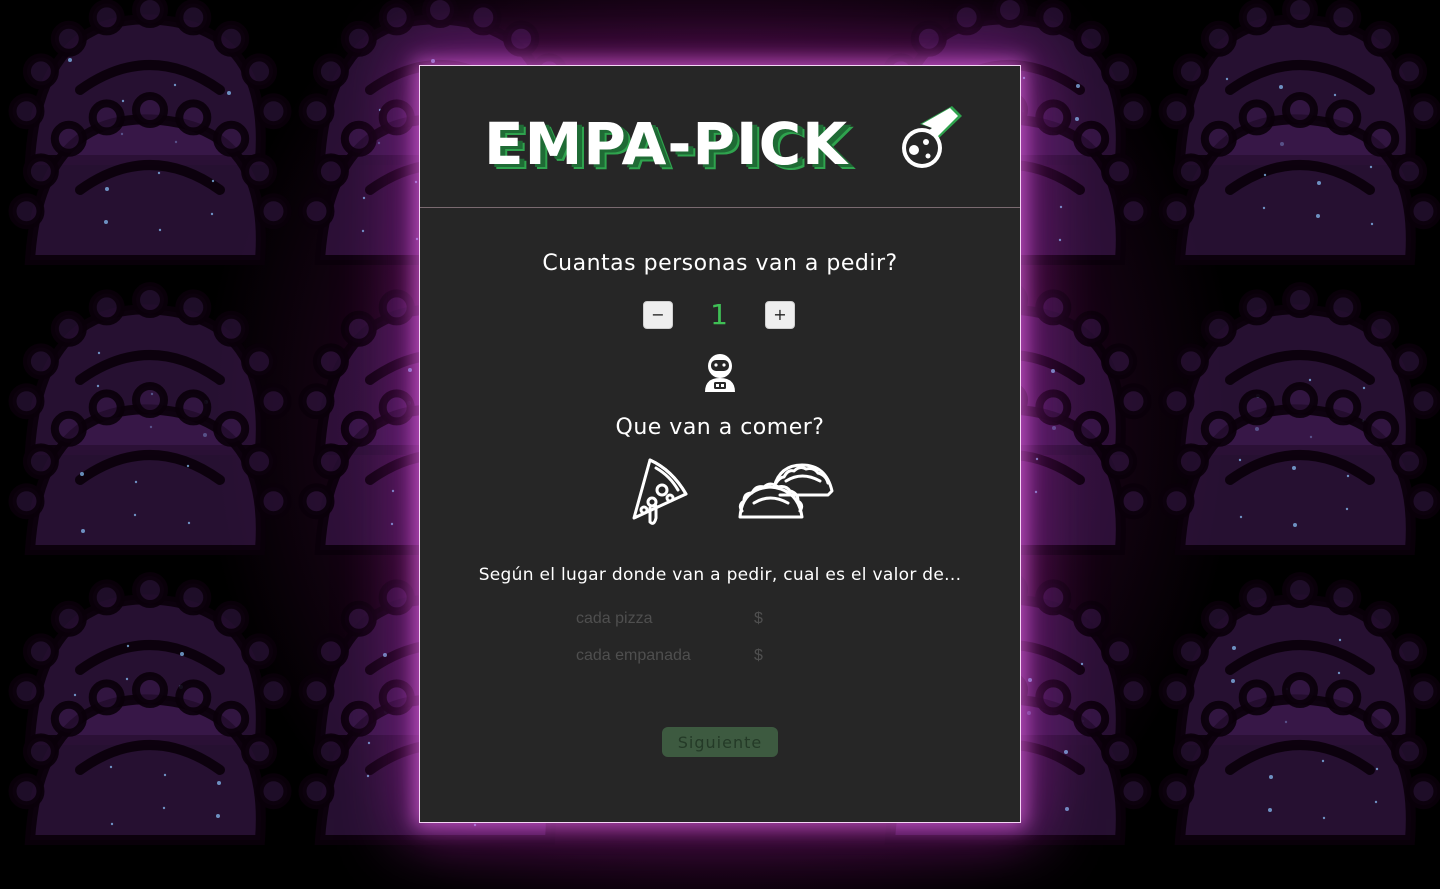  I want to click on pizza-icon, so click(656, 492).